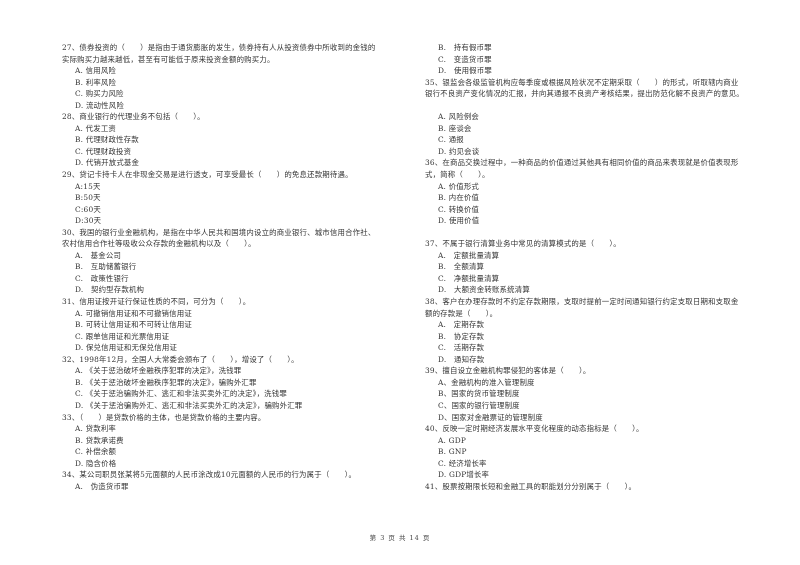 This screenshot has width=800, height=565. I want to click on page-footer: 第 3 页 共 14 页, so click(400, 538).